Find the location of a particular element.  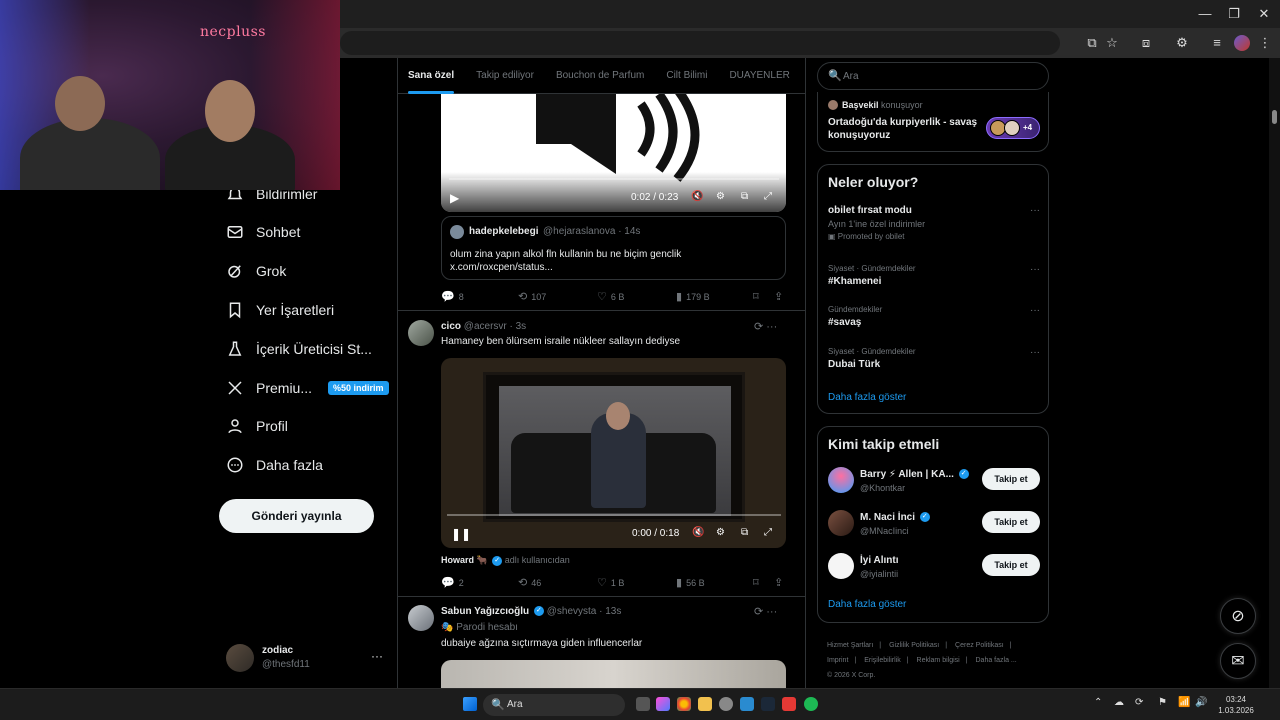

install-app-icon: ⧉ is located at coordinates (1092, 43).